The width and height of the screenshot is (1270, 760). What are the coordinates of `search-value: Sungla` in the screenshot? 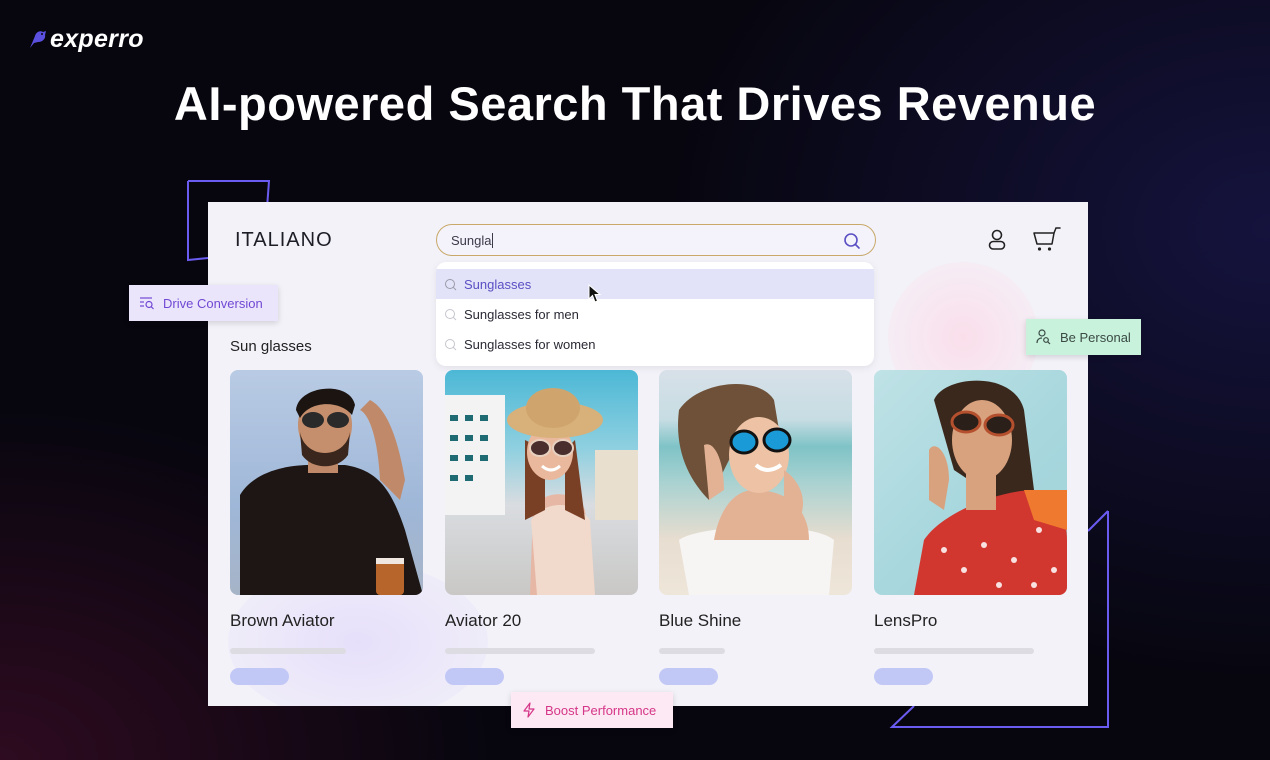 It's located at (471, 240).